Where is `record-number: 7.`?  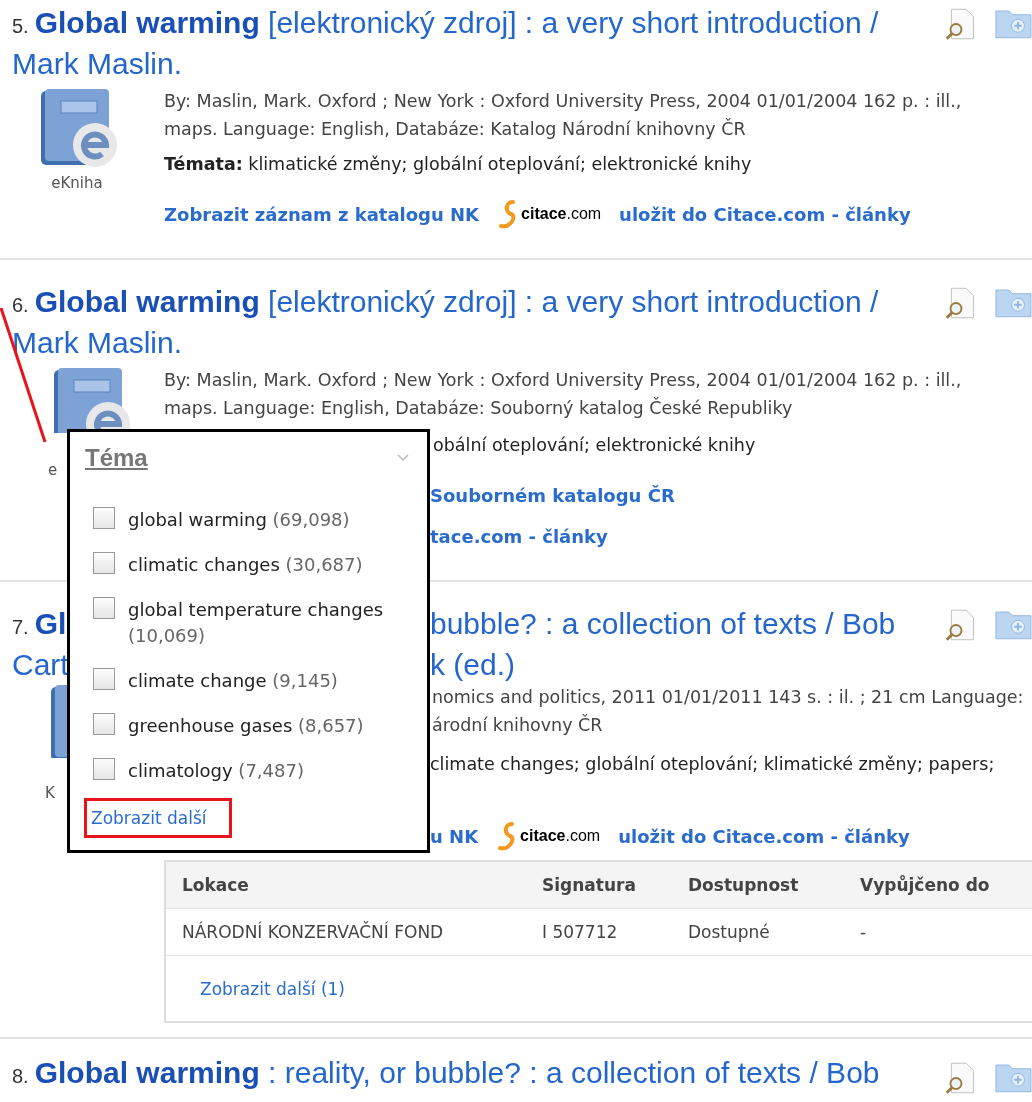
record-number: 7. is located at coordinates (20, 627).